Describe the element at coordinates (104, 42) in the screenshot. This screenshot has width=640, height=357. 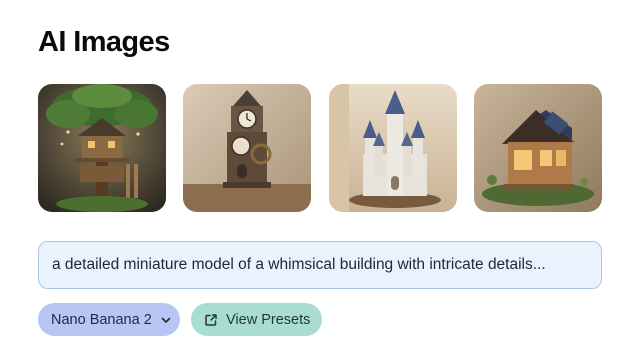
I see `page-title: AI Images` at that location.